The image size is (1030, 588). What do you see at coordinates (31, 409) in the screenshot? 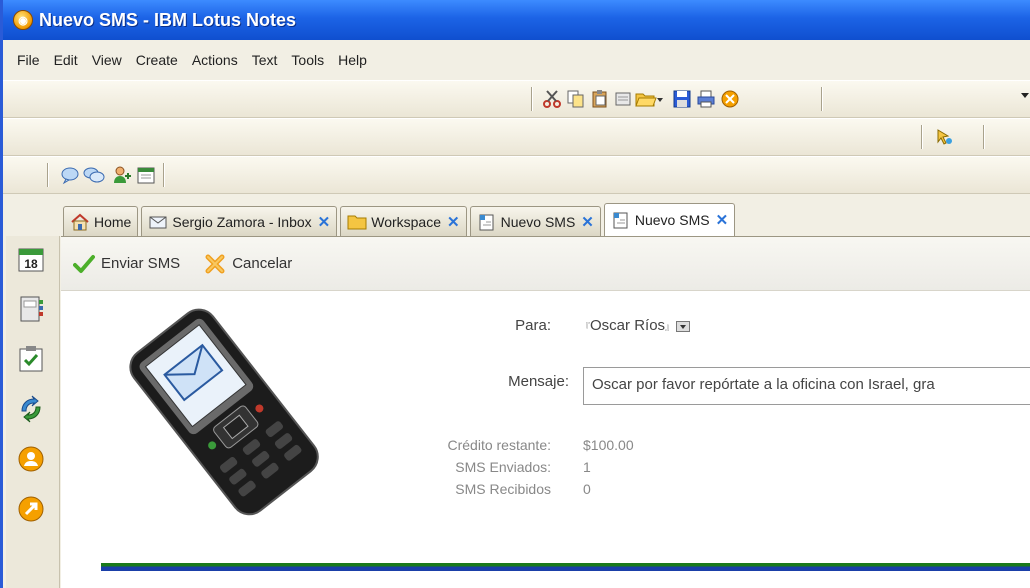
I see `replicate-icon` at bounding box center [31, 409].